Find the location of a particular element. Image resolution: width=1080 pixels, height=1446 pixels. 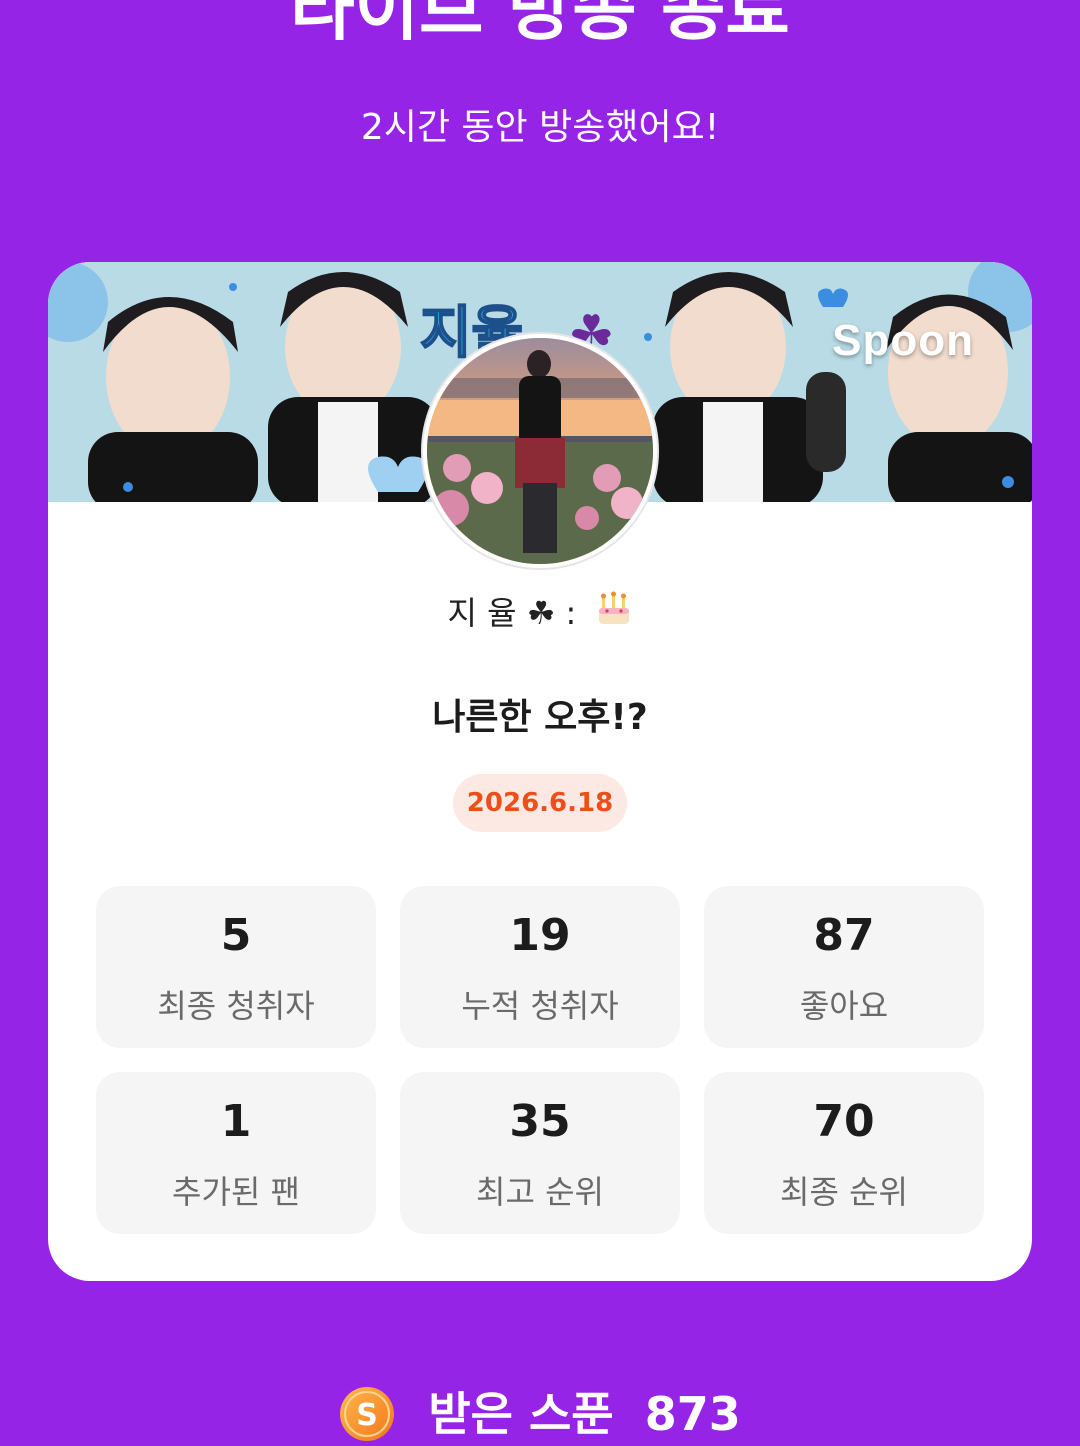

spoon-logo: Spoon is located at coordinates (903, 340).